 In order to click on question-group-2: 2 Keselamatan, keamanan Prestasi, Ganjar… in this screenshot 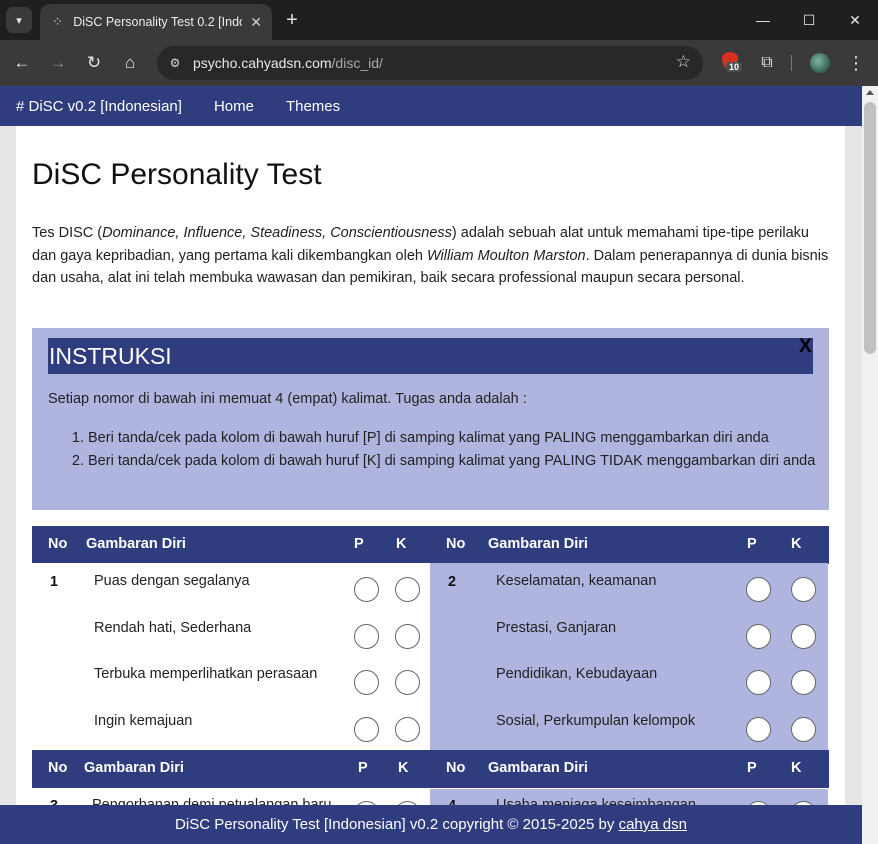, I will do `click(629, 657)`.